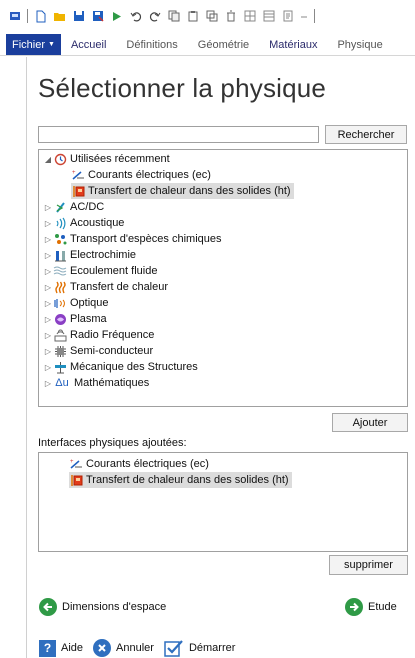 Image resolution: width=415 pixels, height=658 pixels. I want to click on report-icon, so click(287, 16).